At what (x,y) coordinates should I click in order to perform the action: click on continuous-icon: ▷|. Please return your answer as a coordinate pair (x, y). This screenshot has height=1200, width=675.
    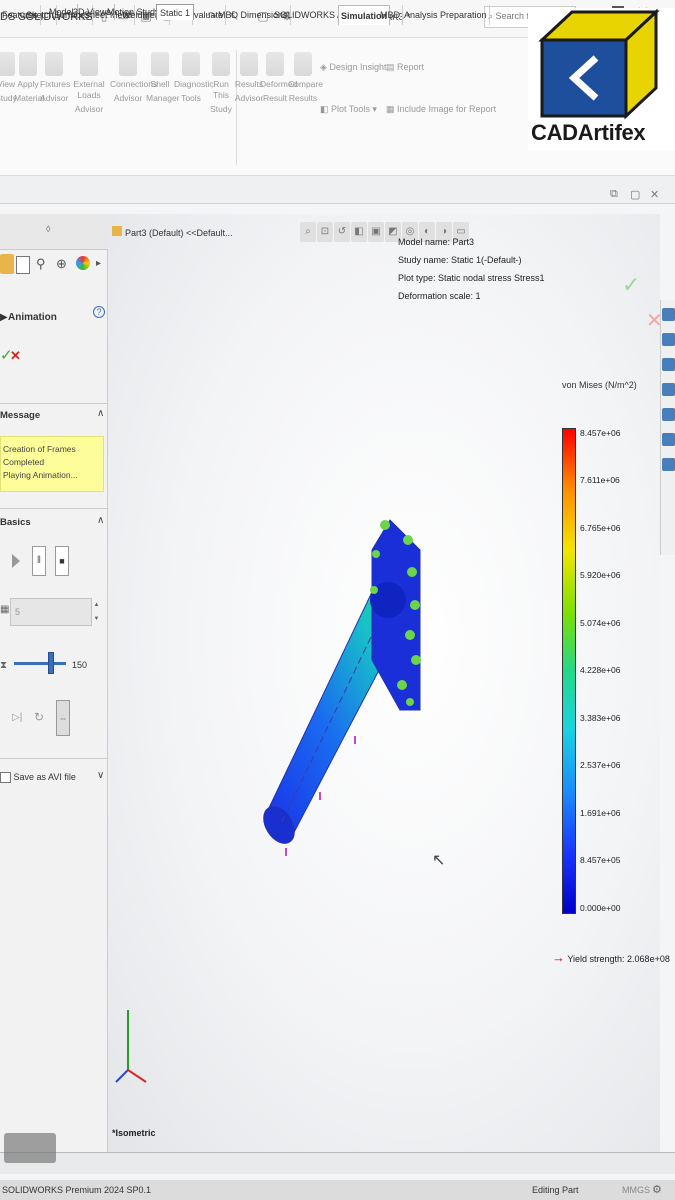
    Looking at the image, I should click on (17, 717).